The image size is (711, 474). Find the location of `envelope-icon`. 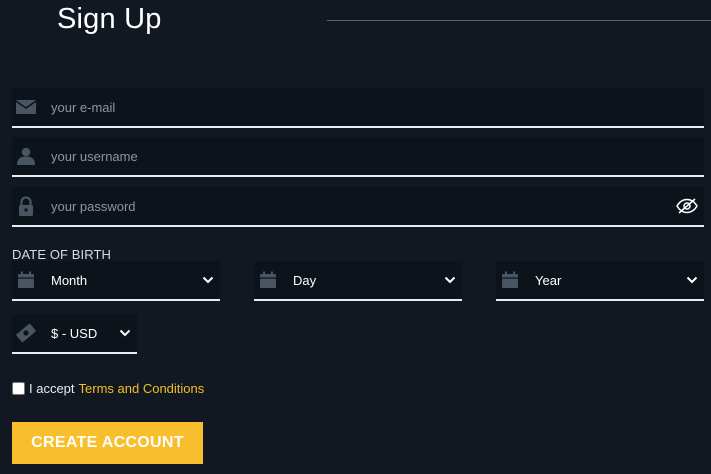

envelope-icon is located at coordinates (26, 107).